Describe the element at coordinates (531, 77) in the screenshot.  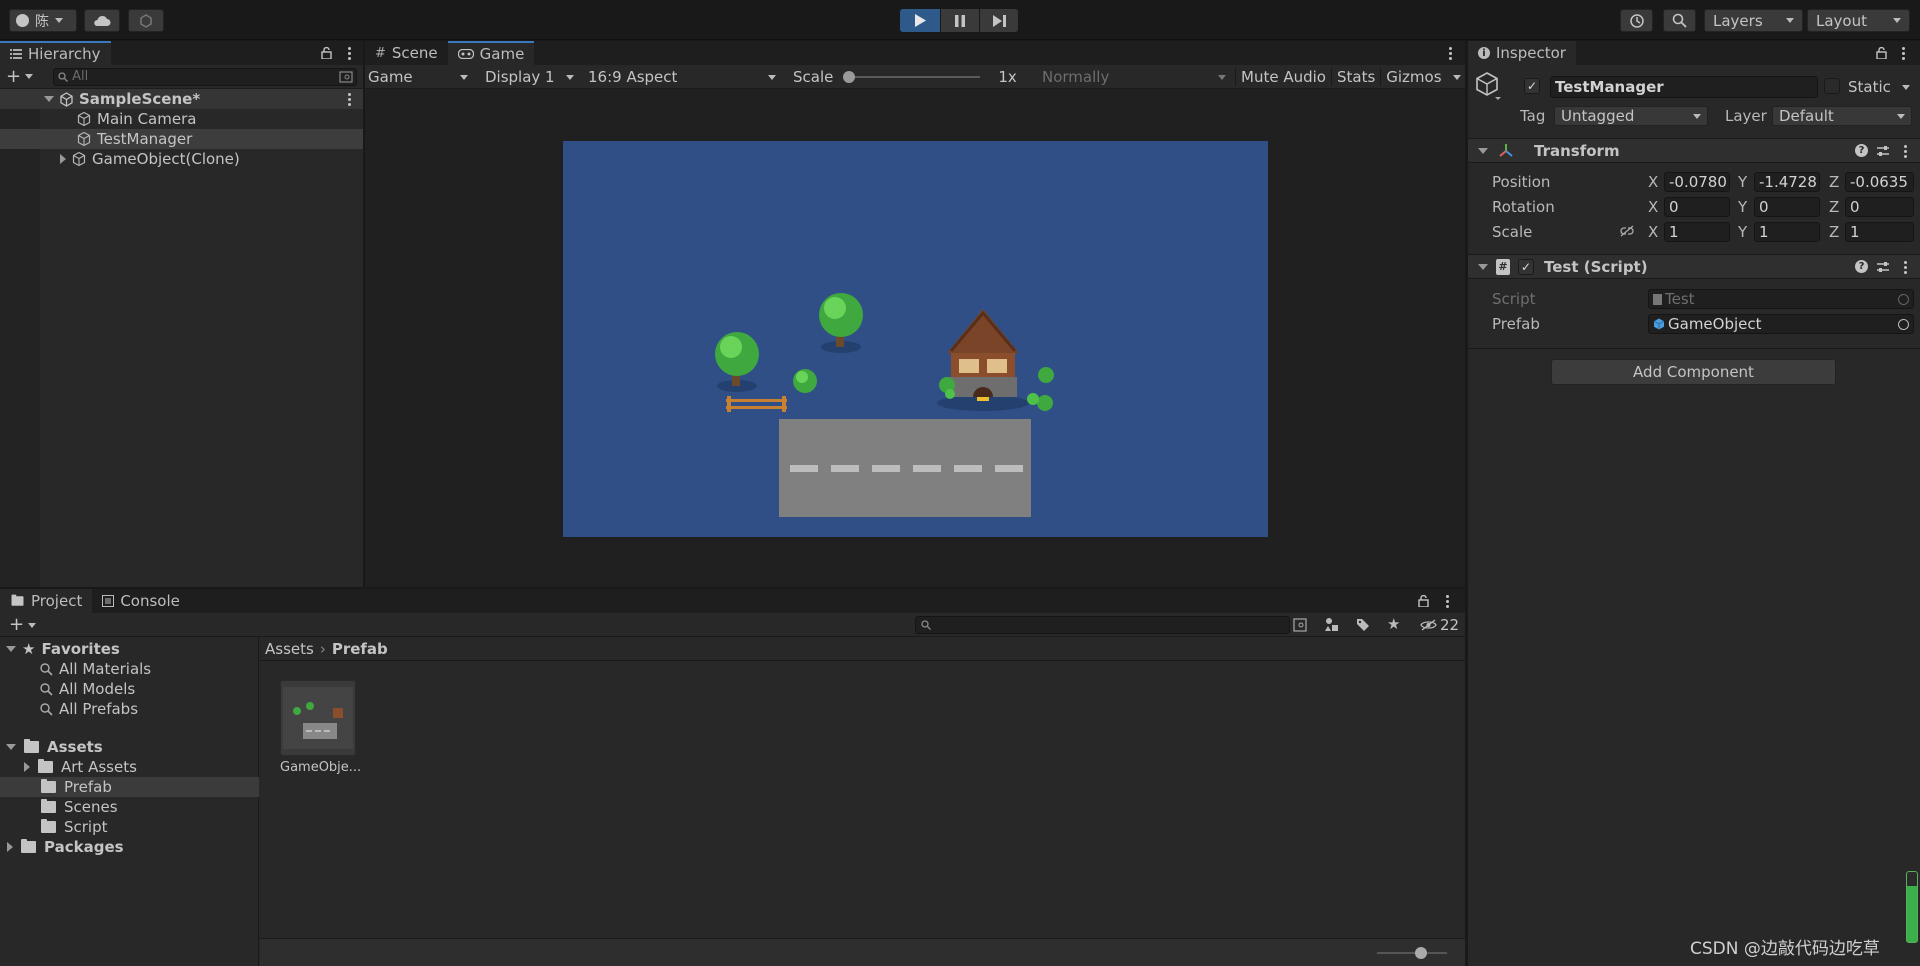
I see `display-select: Display 1` at that location.